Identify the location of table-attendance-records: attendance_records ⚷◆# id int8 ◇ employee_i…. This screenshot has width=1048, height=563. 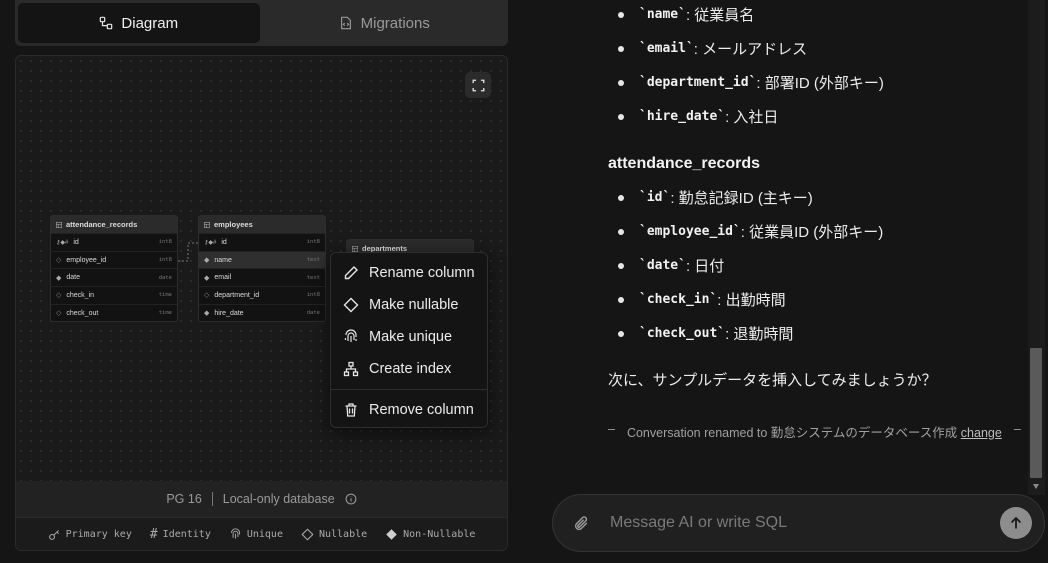
(114, 269).